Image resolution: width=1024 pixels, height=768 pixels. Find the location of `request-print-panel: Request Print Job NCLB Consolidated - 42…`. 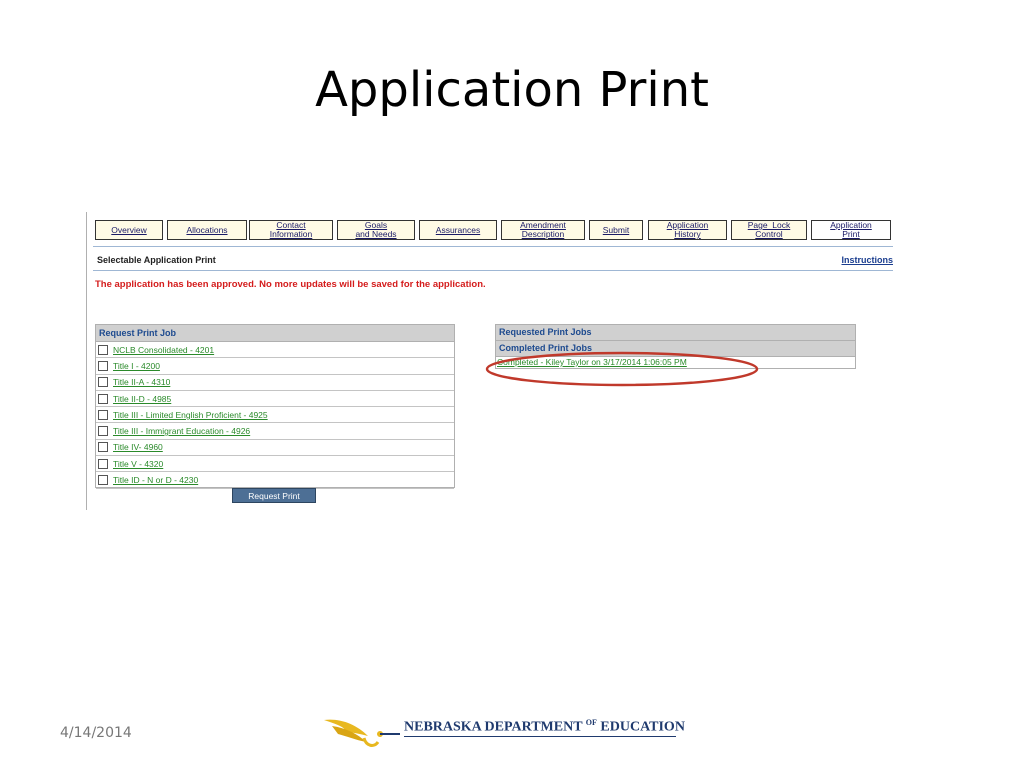

request-print-panel: Request Print Job NCLB Consolidated - 42… is located at coordinates (275, 406).